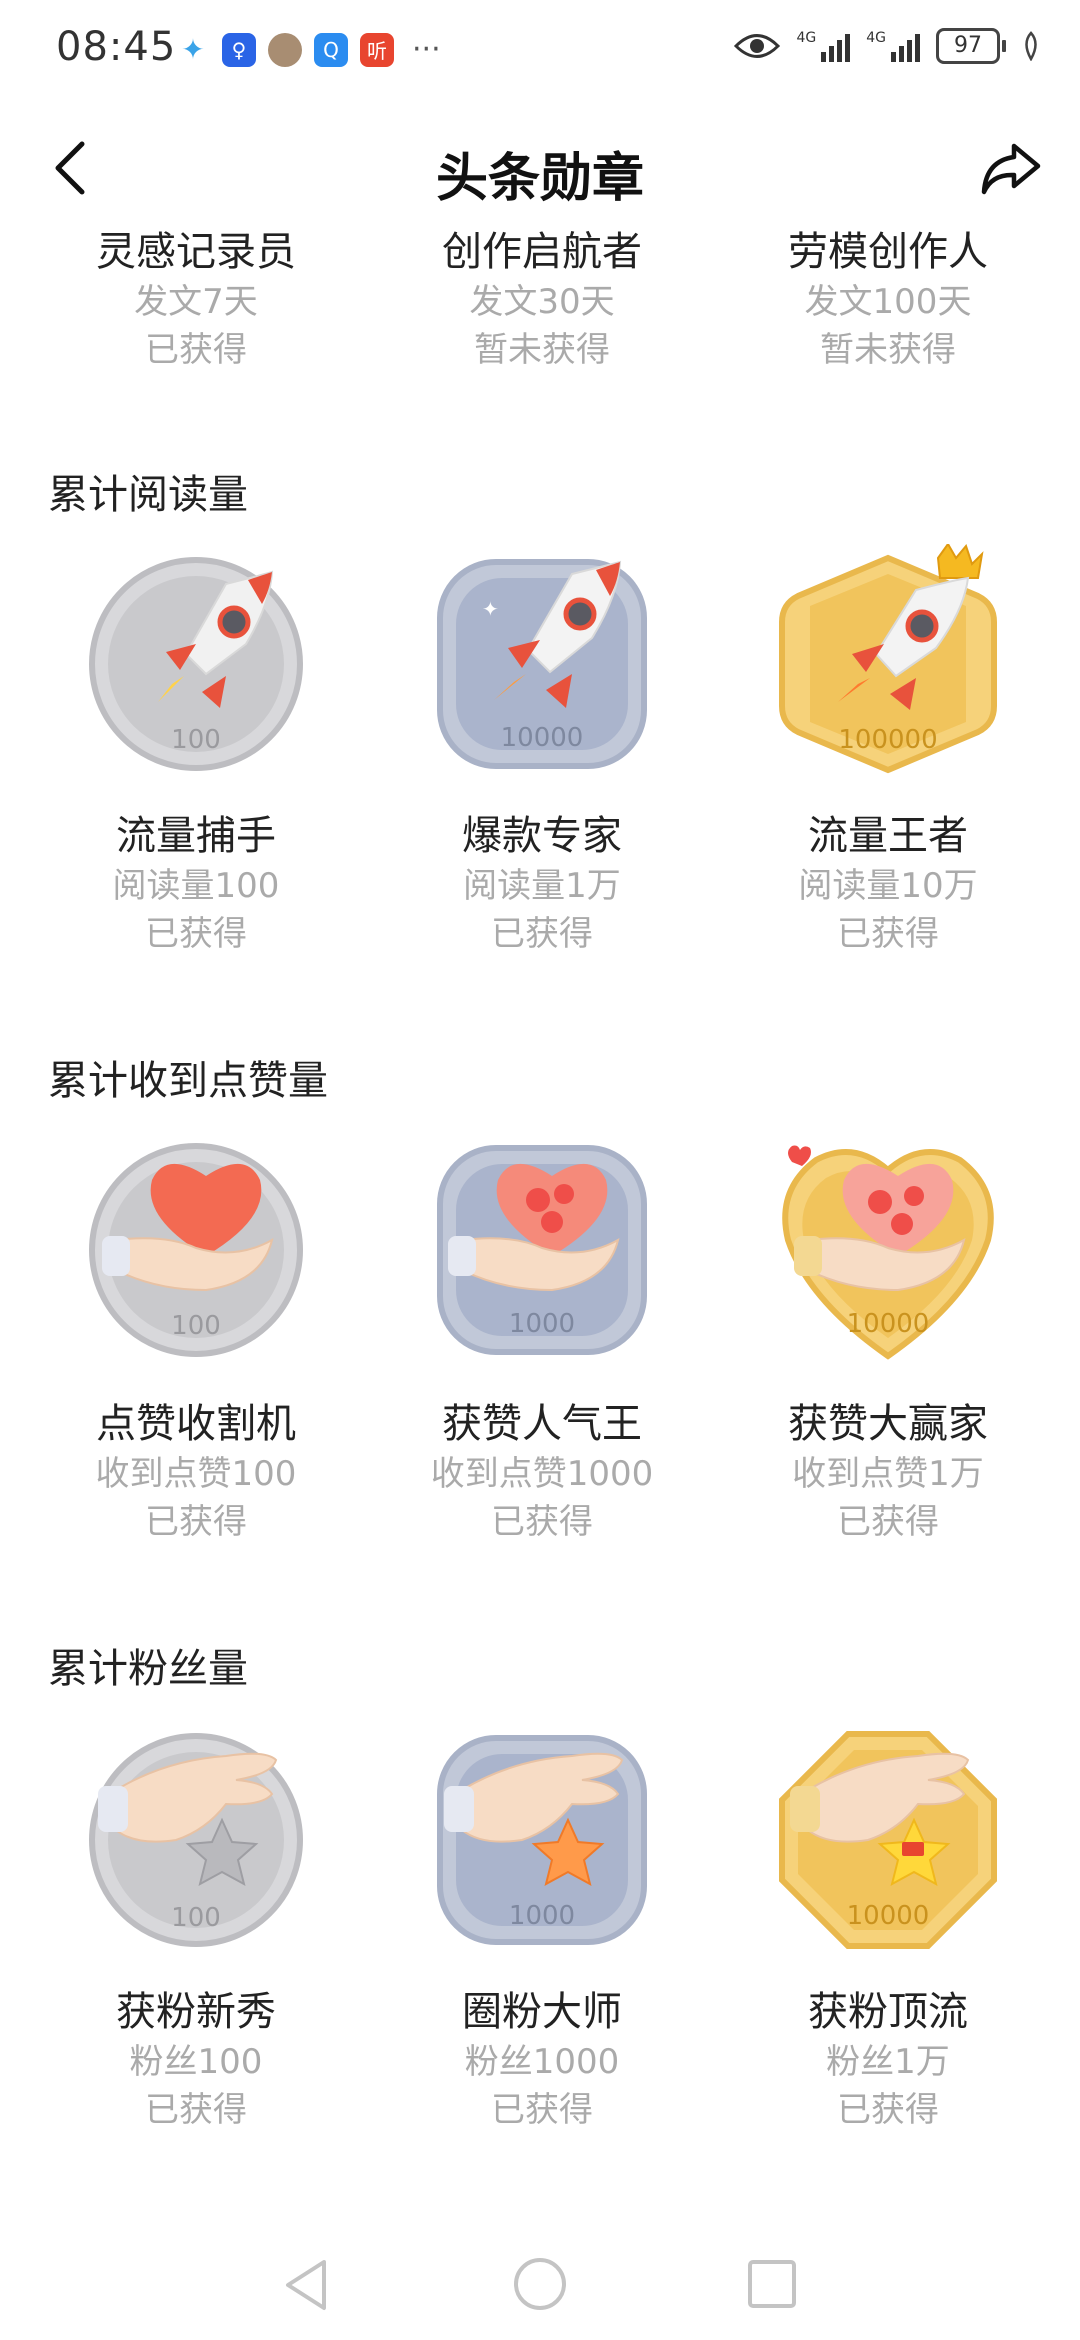 This screenshot has height=2340, width=1080. I want to click on notification-icons: ✦ ♀ Q 听 ···, so click(308, 49).